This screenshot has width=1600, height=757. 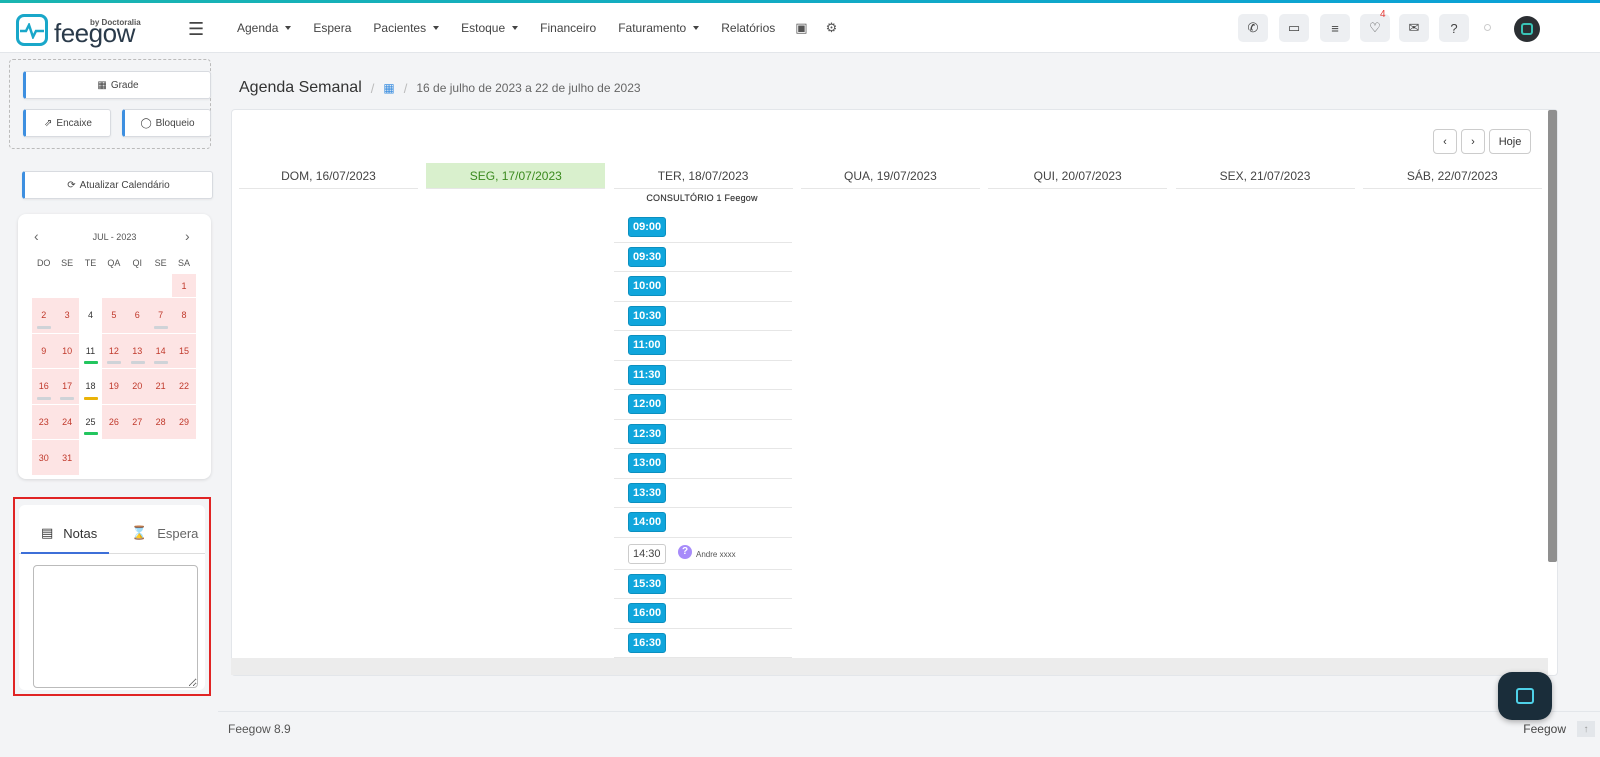 What do you see at coordinates (703, 176) in the screenshot?
I see `day-header: TER, 18/07/2023` at bounding box center [703, 176].